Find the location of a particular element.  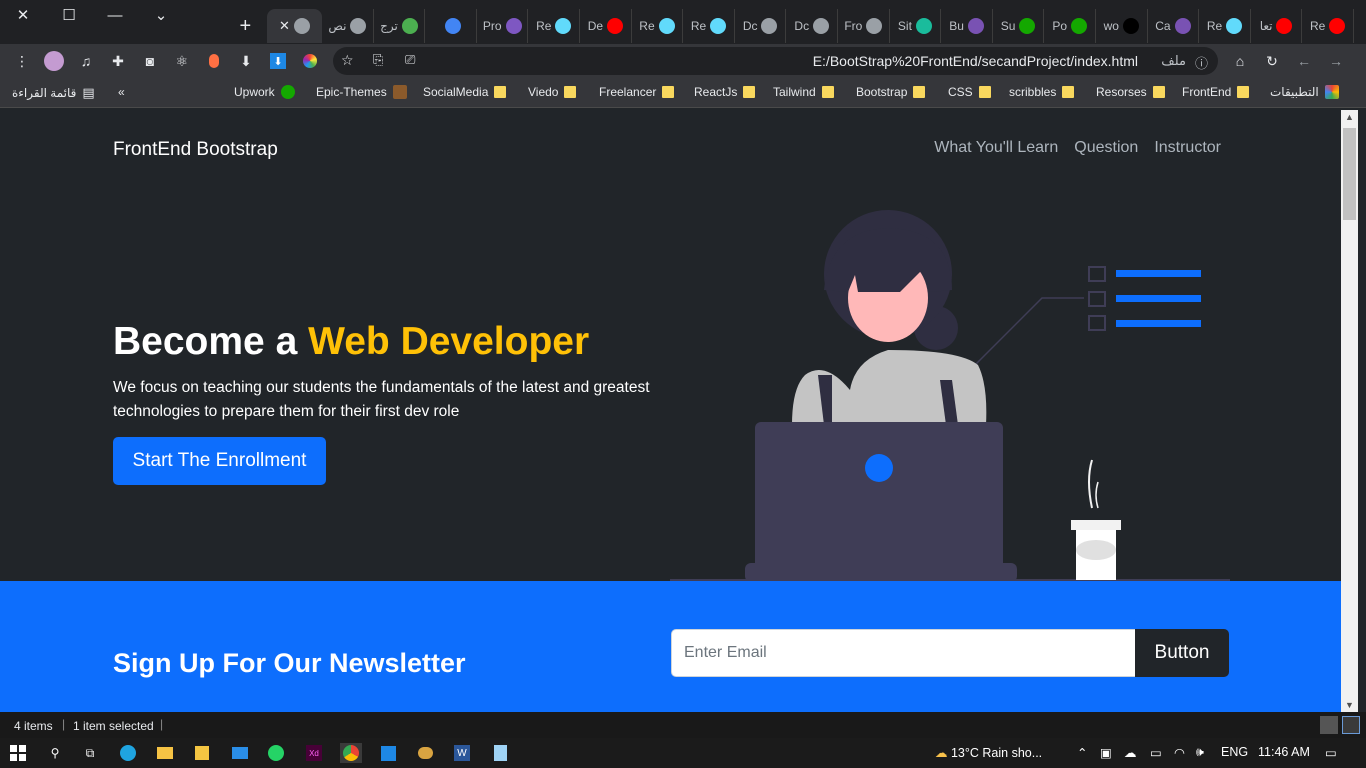

new-tab-icon: + is located at coordinates (245, 26).